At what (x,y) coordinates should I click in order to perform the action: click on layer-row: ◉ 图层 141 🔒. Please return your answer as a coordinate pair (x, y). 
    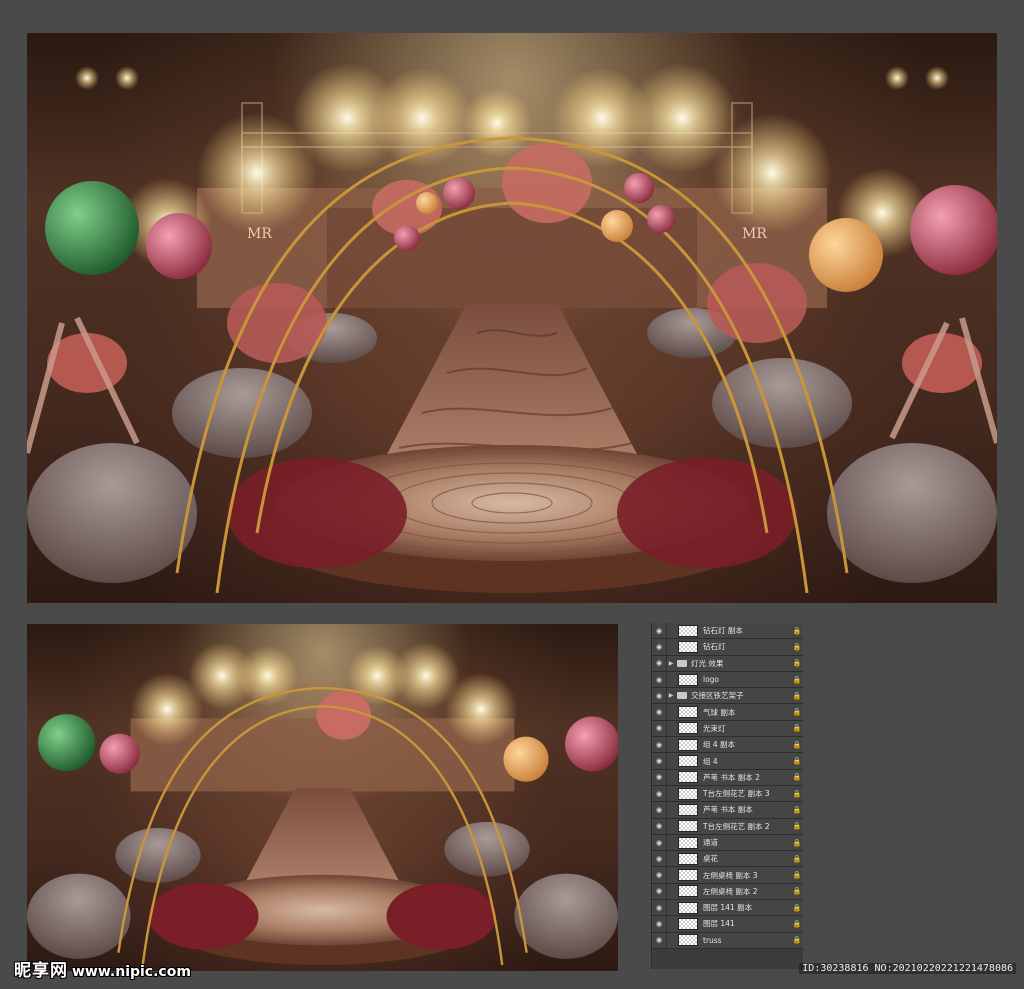
    Looking at the image, I should click on (727, 924).